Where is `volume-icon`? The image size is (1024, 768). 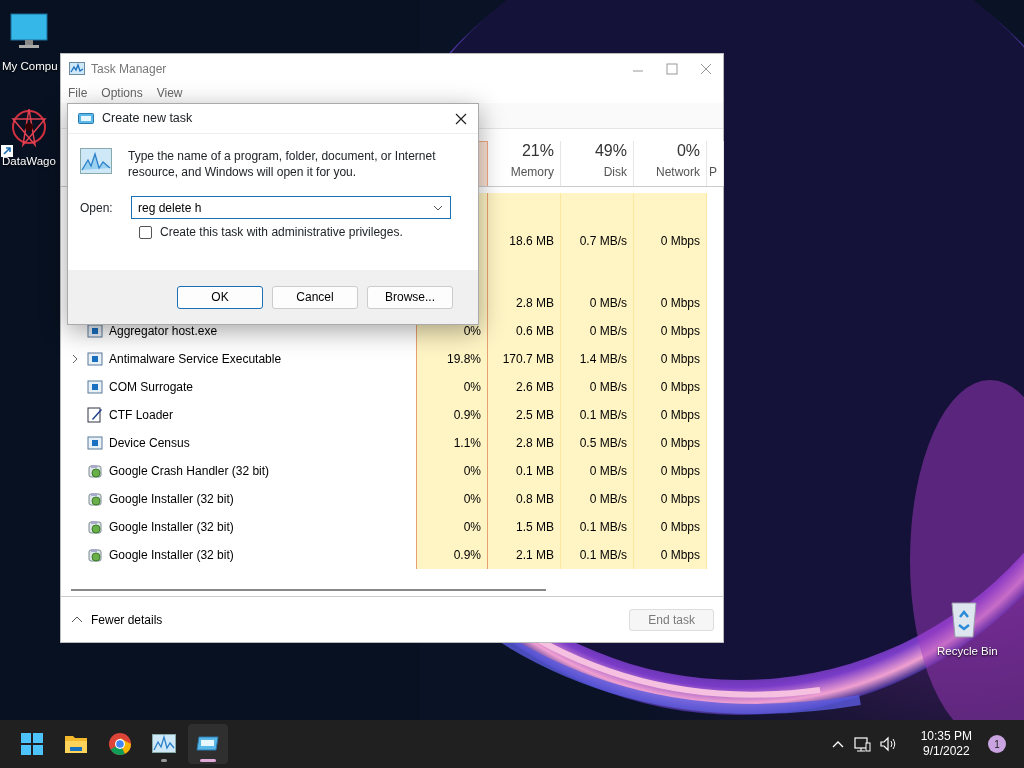 volume-icon is located at coordinates (887, 744).